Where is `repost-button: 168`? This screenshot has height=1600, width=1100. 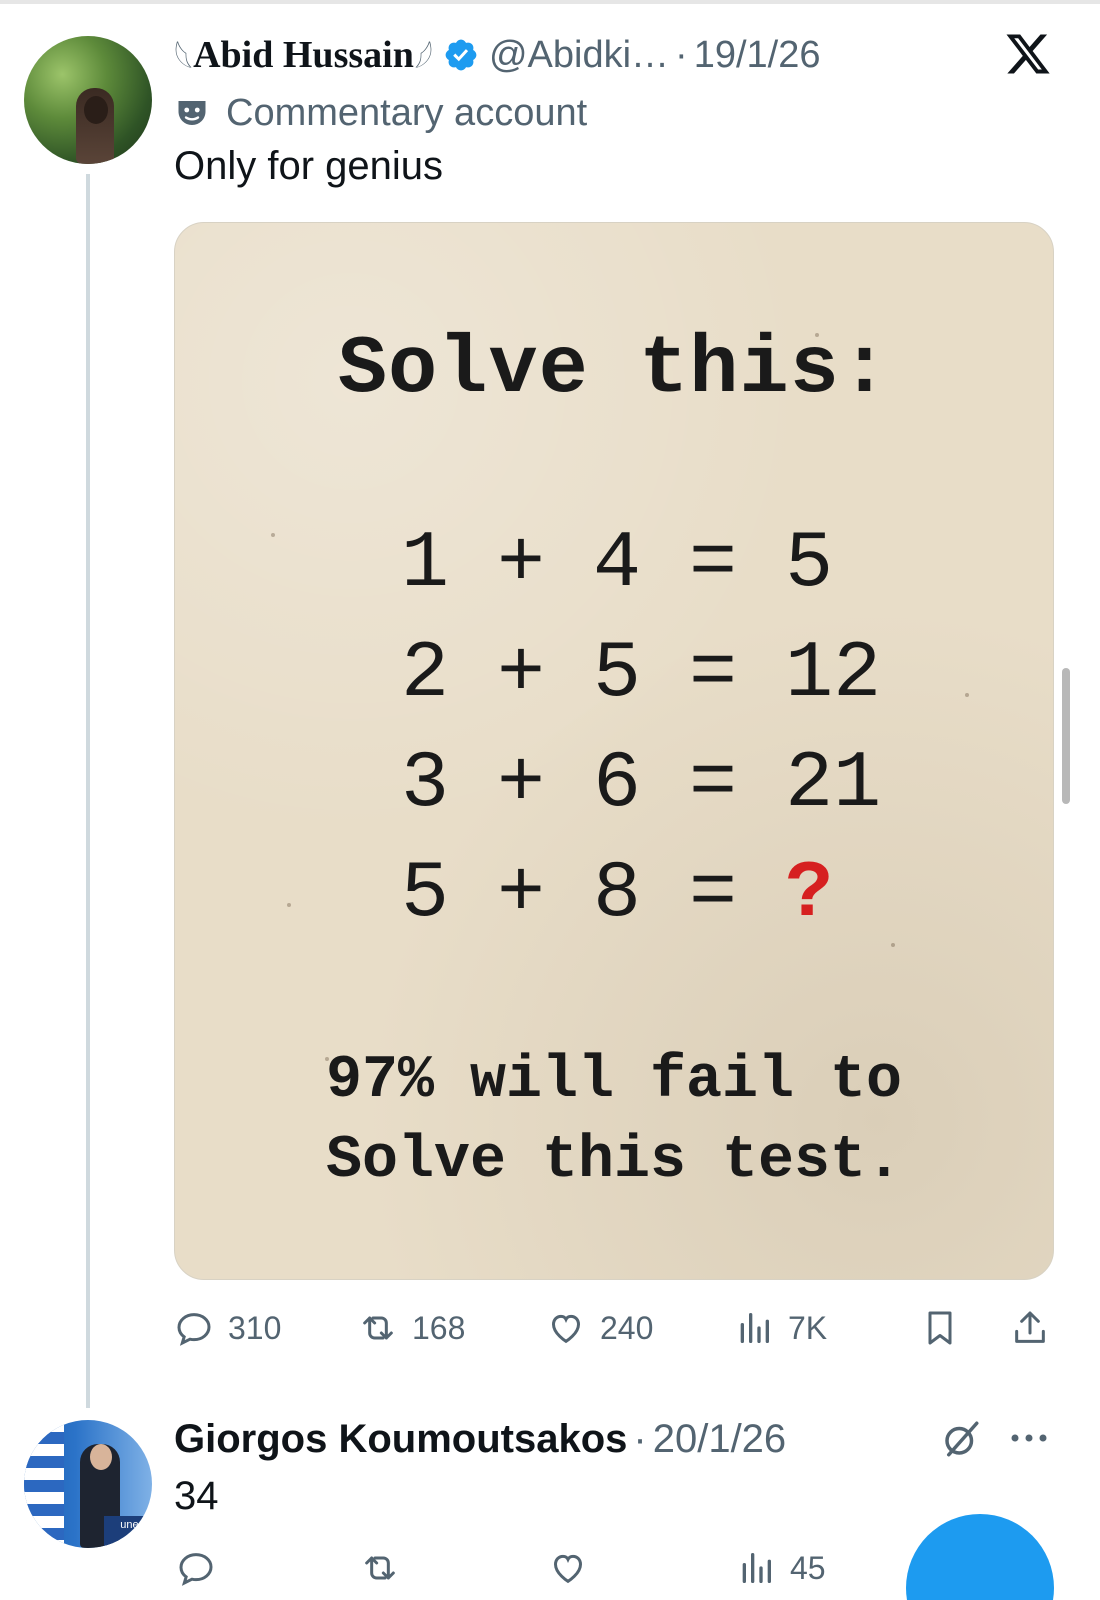 repost-button: 168 is located at coordinates (411, 1328).